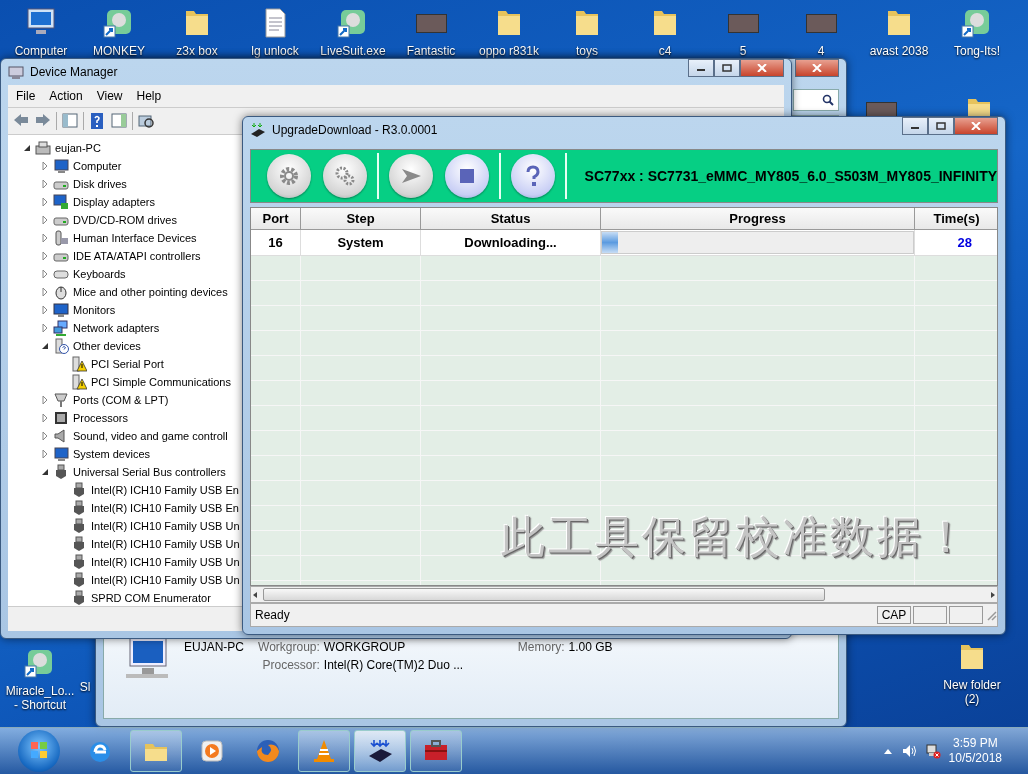 Image resolution: width=1028 pixels, height=774 pixels. I want to click on help-icon, so click(97, 121).